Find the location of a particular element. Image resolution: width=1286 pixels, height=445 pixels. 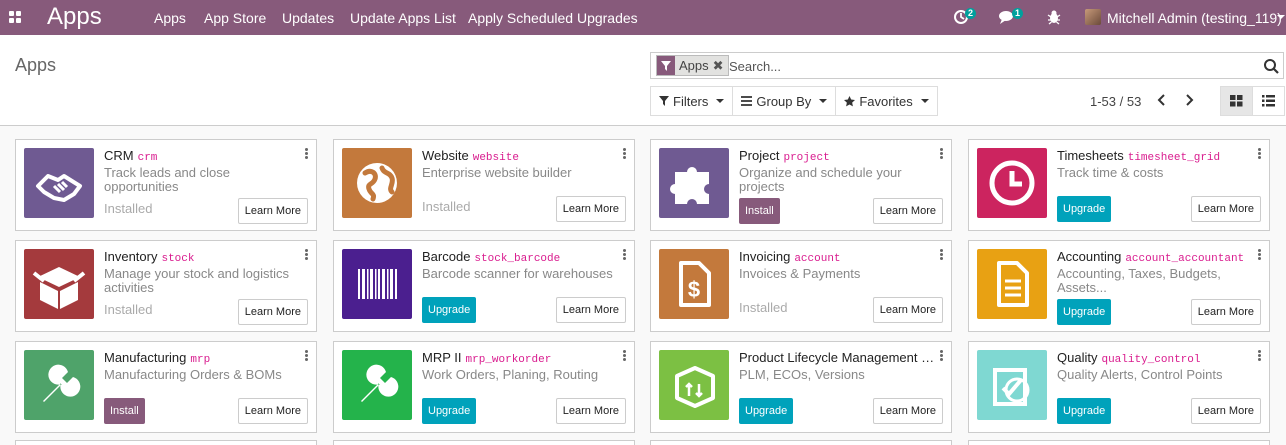

menu-update-apps-list: Update Apps List is located at coordinates (403, 18).